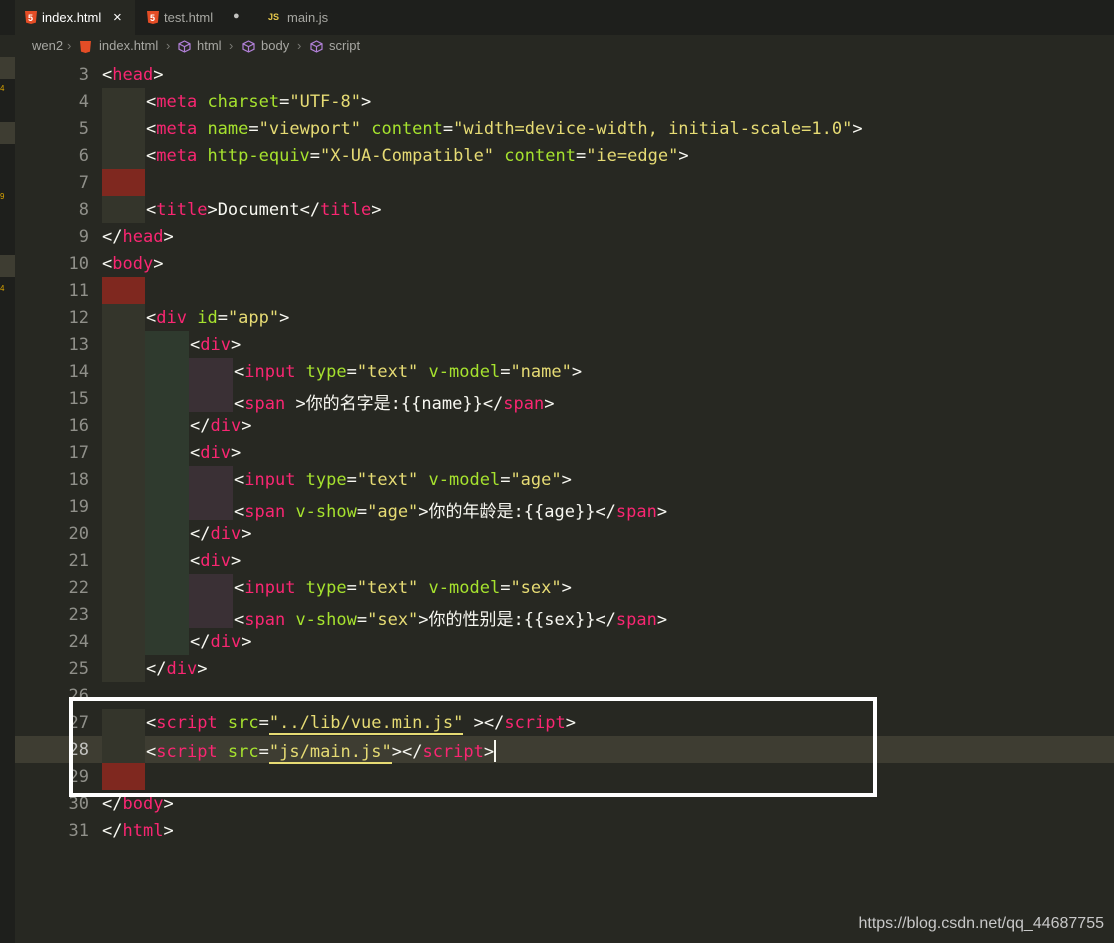 The height and width of the screenshot is (943, 1114). I want to click on code-line: 13 <div>, so click(564, 344).